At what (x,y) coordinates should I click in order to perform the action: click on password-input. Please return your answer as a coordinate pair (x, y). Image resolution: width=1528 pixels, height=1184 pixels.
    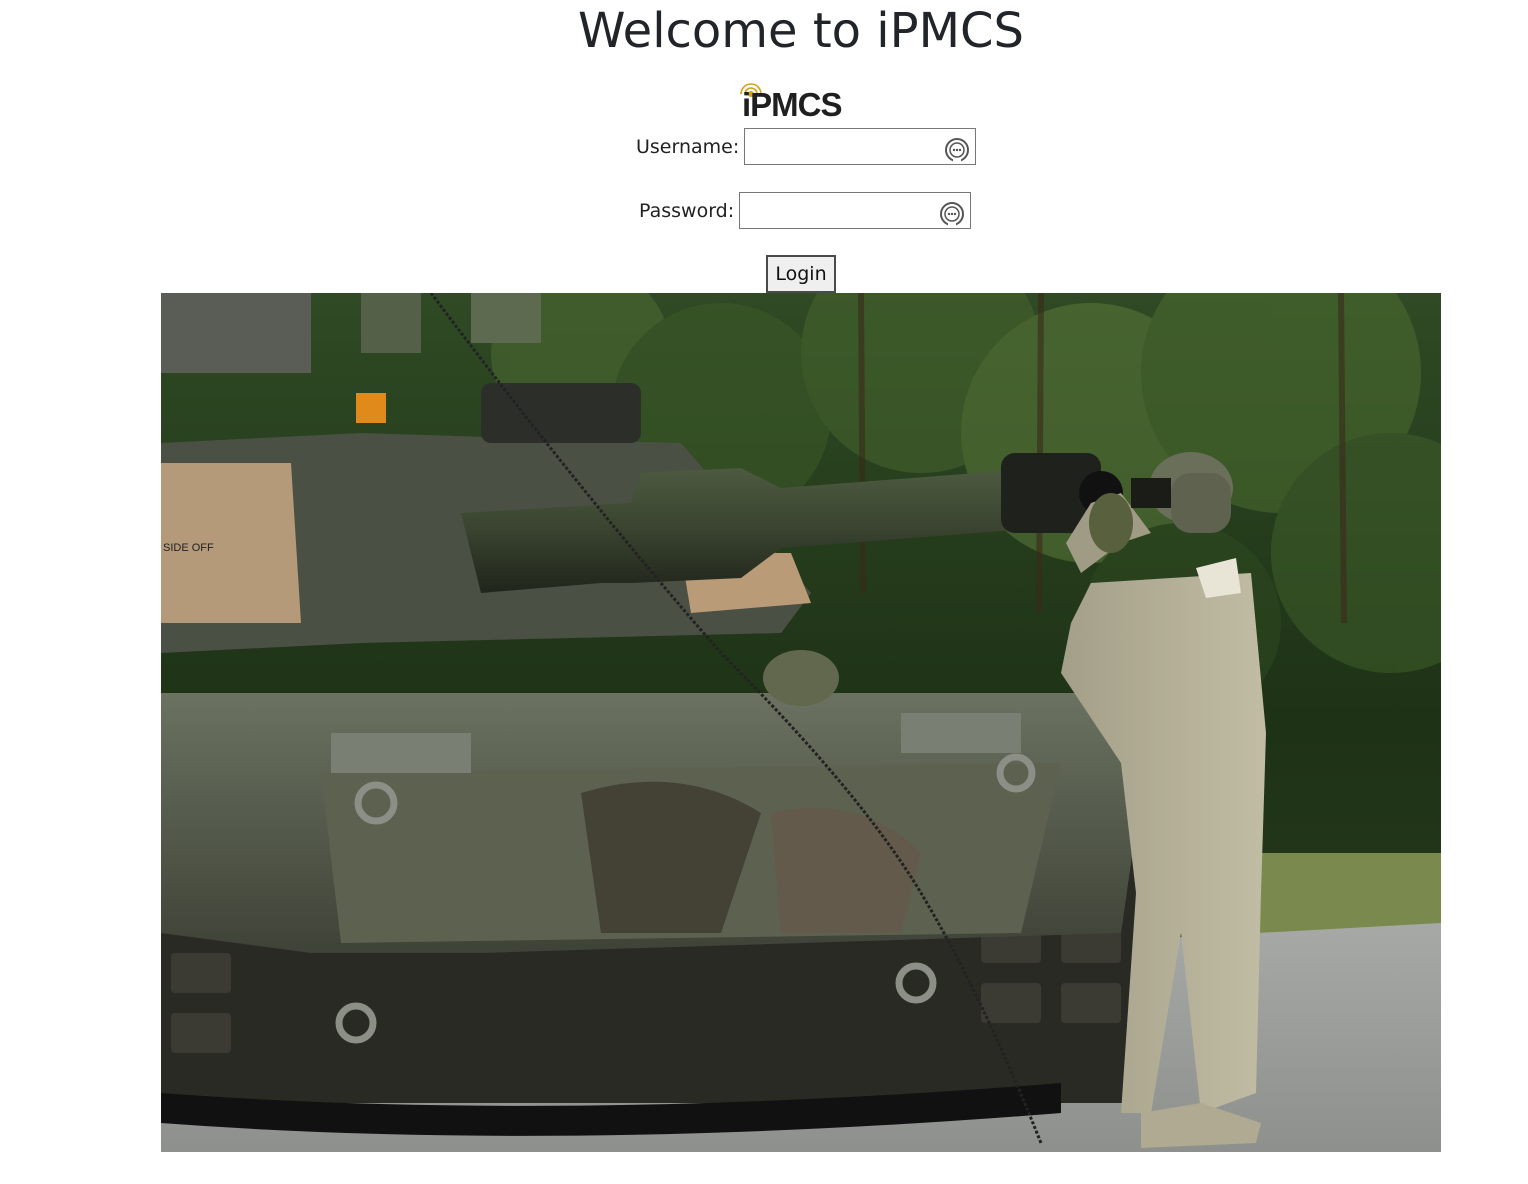
    Looking at the image, I should click on (855, 210).